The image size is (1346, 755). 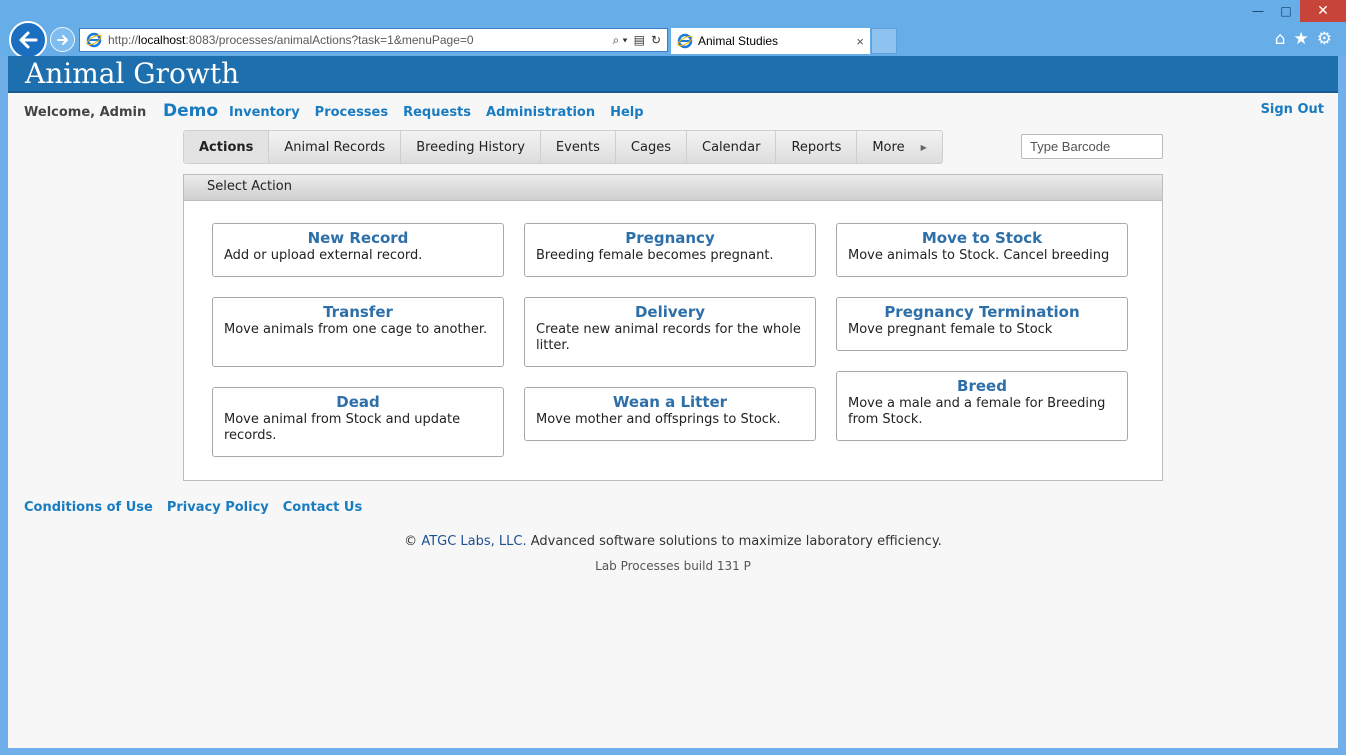 I want to click on action-description: Breeding female becomes pregnant., so click(x=655, y=255).